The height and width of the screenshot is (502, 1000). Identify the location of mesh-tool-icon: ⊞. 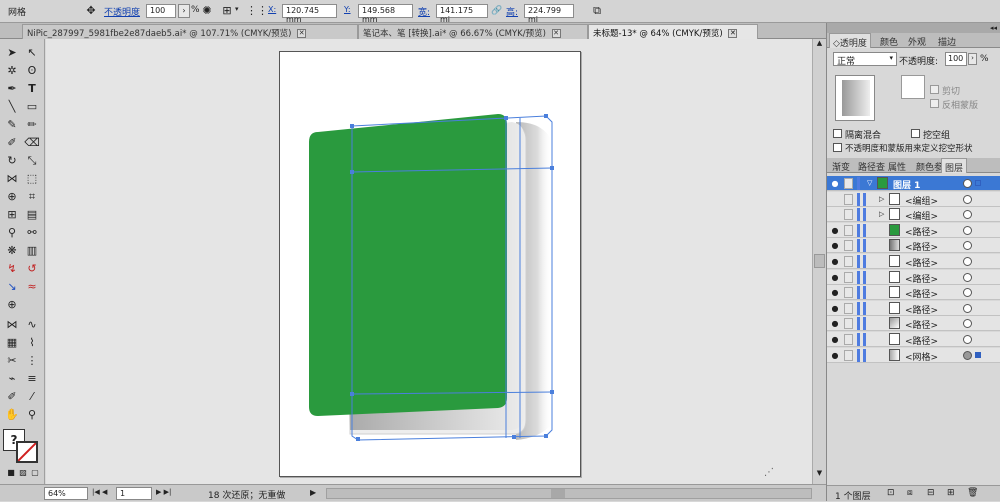
(12, 215).